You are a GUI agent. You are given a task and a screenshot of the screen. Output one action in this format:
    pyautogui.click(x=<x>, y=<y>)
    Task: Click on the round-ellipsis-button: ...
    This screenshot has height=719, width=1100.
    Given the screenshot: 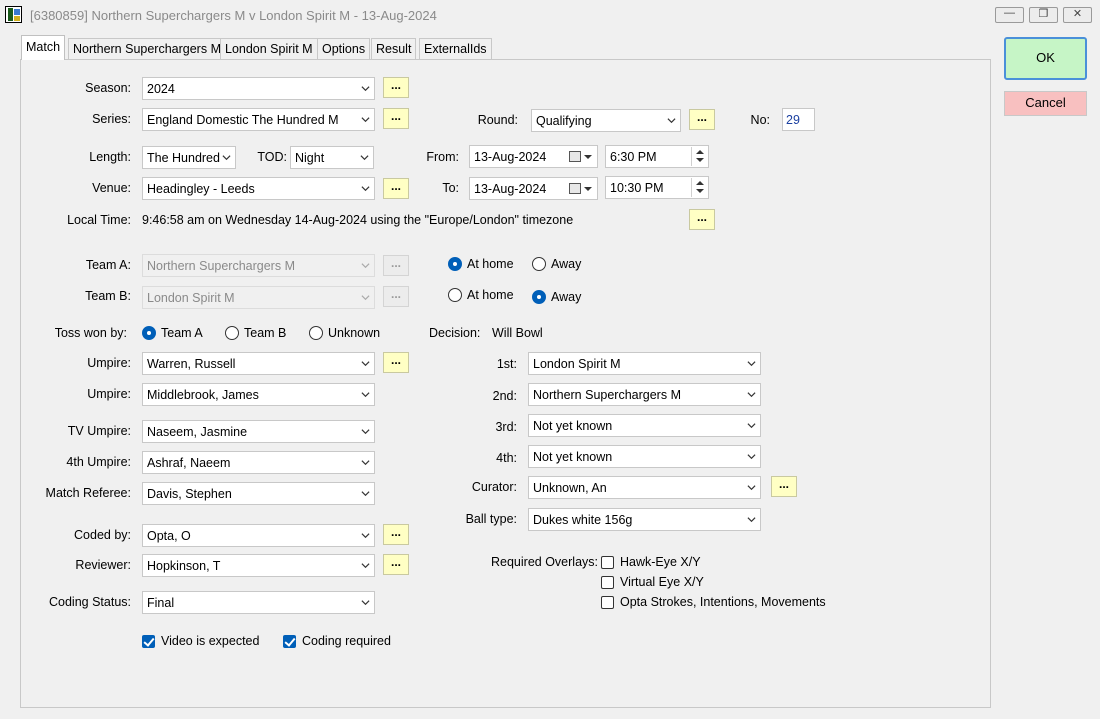 What is the action you would take?
    pyautogui.click(x=702, y=119)
    